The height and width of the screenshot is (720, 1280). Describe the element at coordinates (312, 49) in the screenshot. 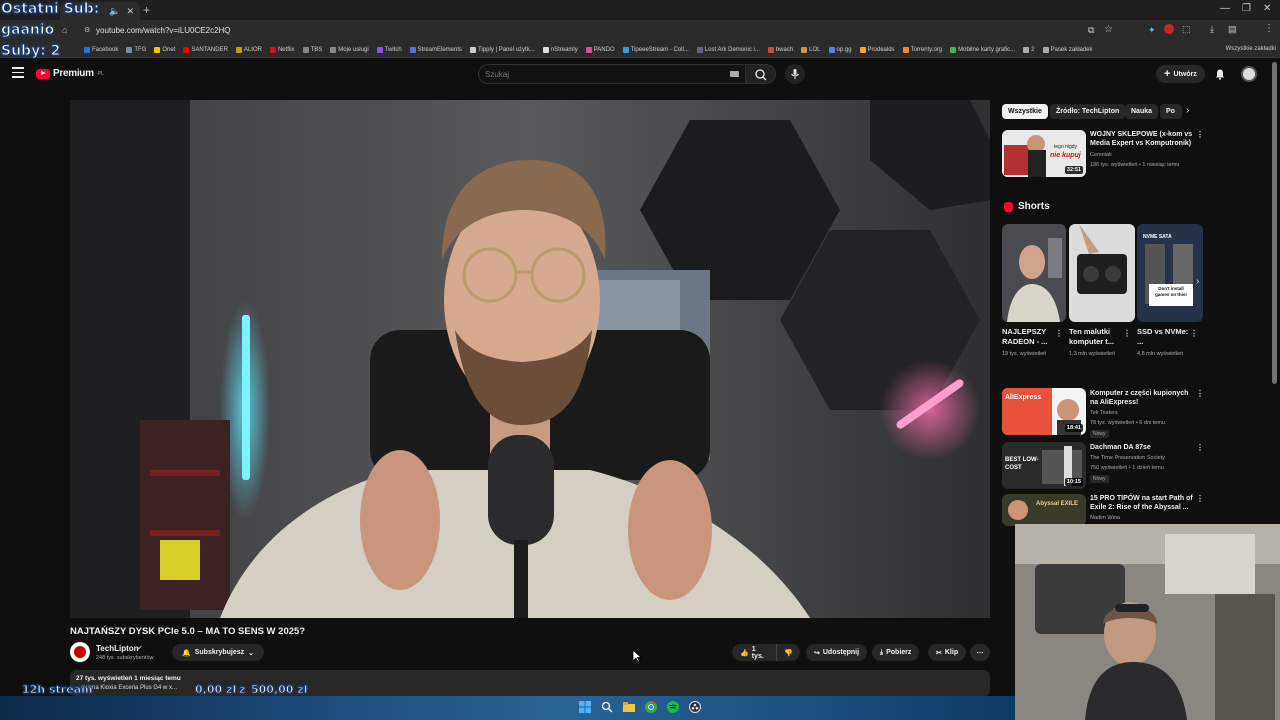

I see `bookmark-item: TBS` at that location.